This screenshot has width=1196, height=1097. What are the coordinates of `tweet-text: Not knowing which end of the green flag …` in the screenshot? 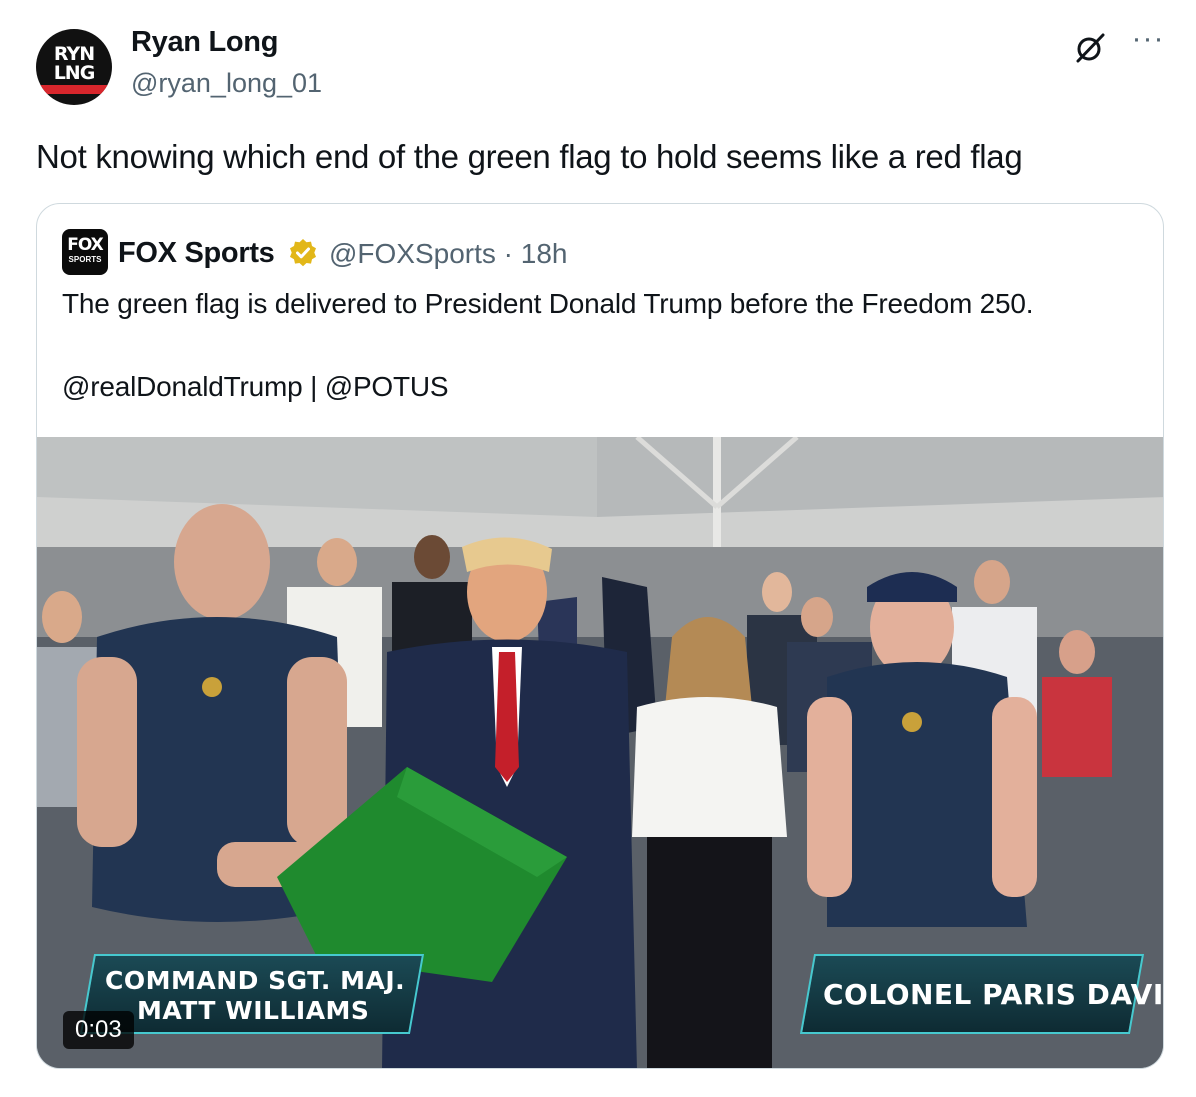 It's located at (529, 156).